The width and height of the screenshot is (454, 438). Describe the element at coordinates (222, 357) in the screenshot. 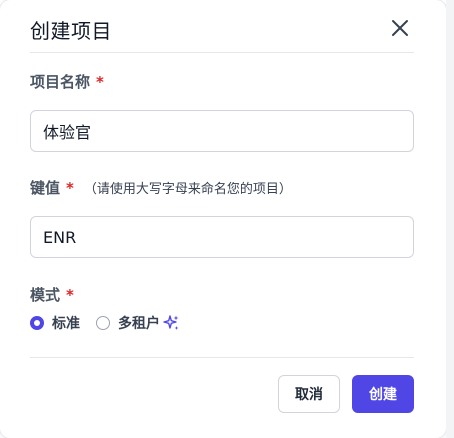

I see `footer-divider` at that location.